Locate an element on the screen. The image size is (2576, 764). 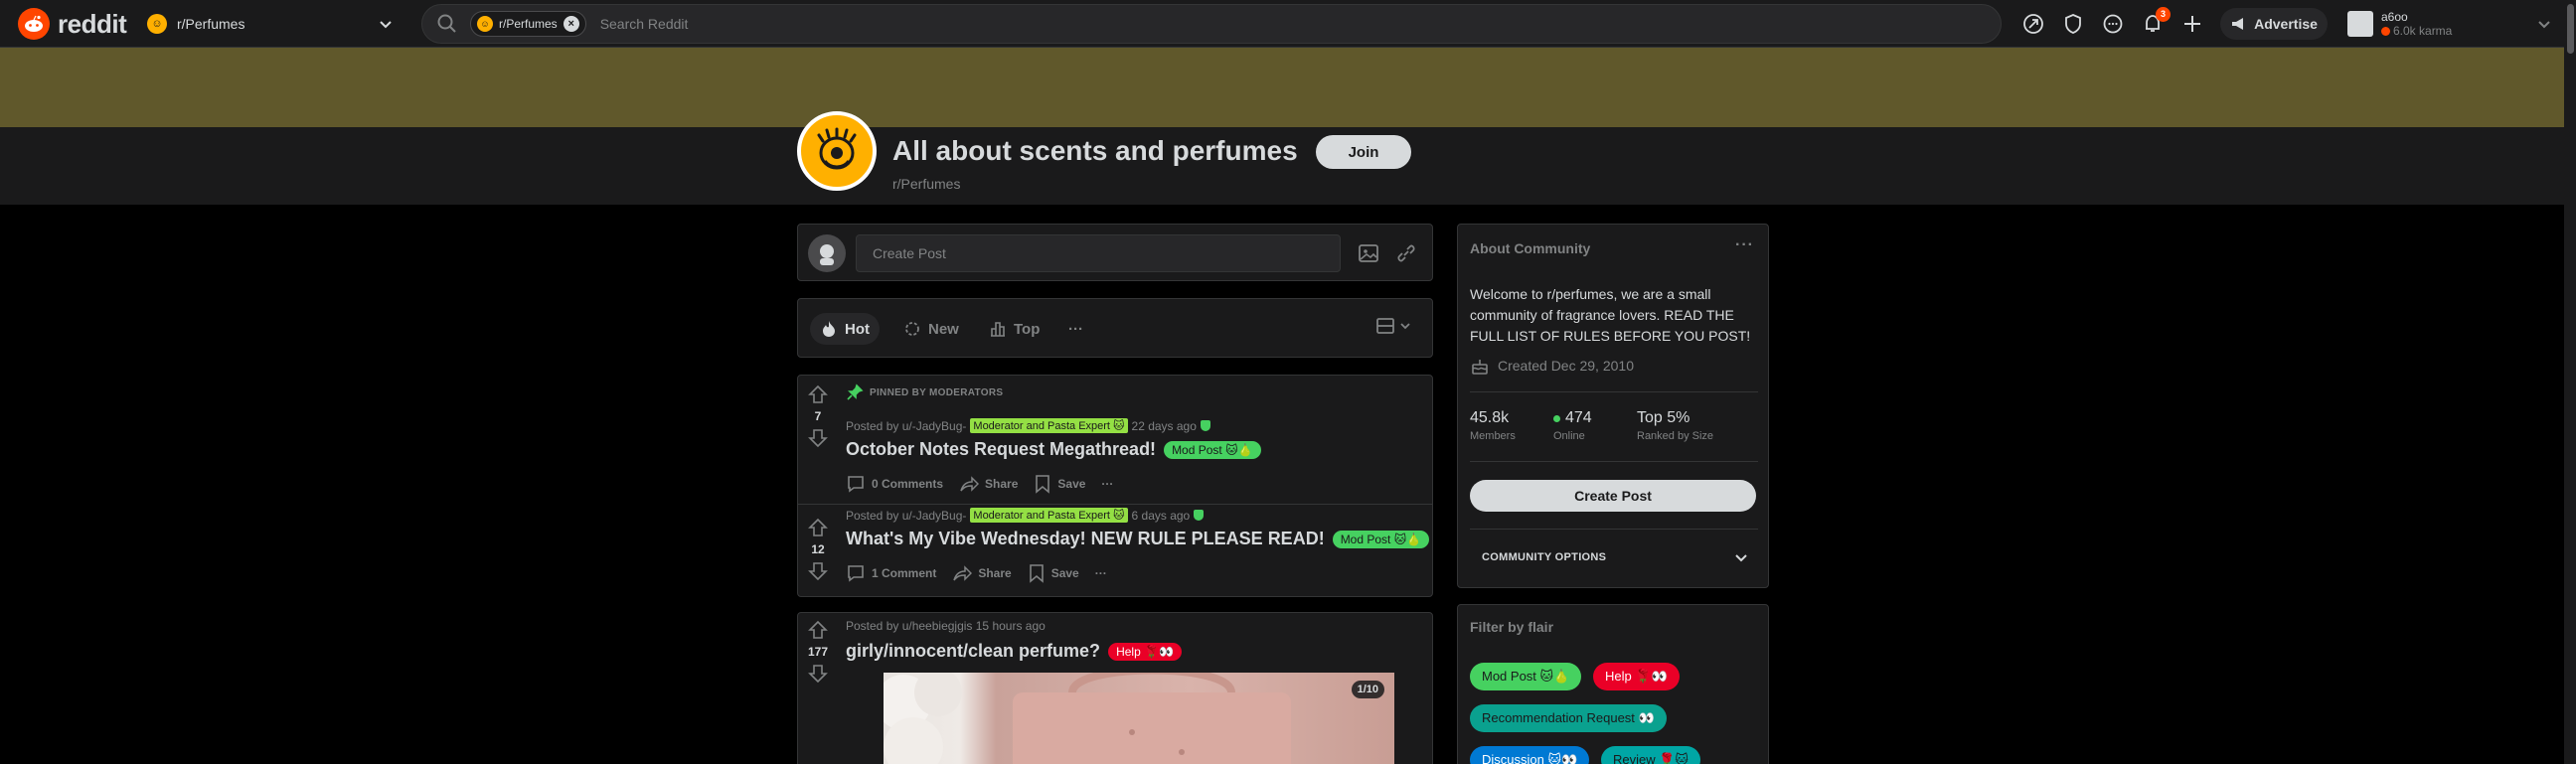
sort-top-button: Top is located at coordinates (1014, 329).